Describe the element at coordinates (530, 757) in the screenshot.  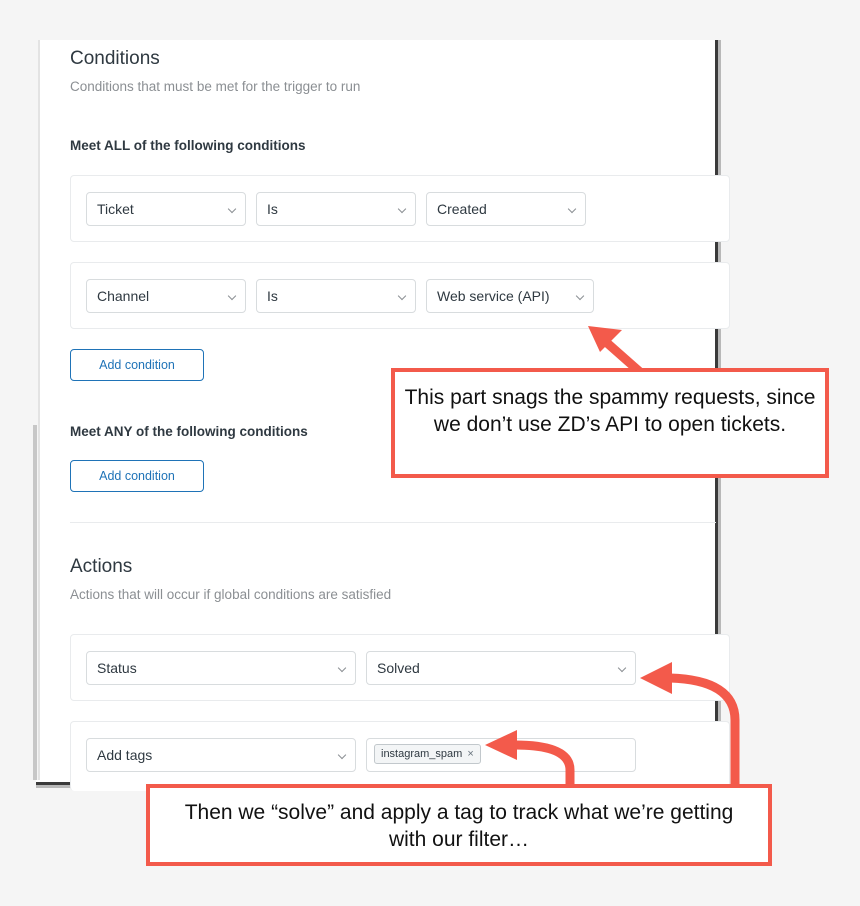
I see `arrow-to-tag` at that location.